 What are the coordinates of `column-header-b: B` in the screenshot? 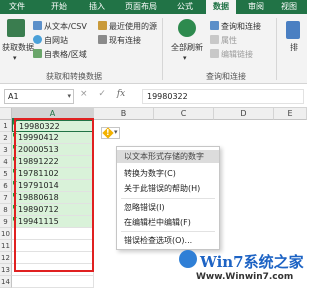 It's located at (124, 114).